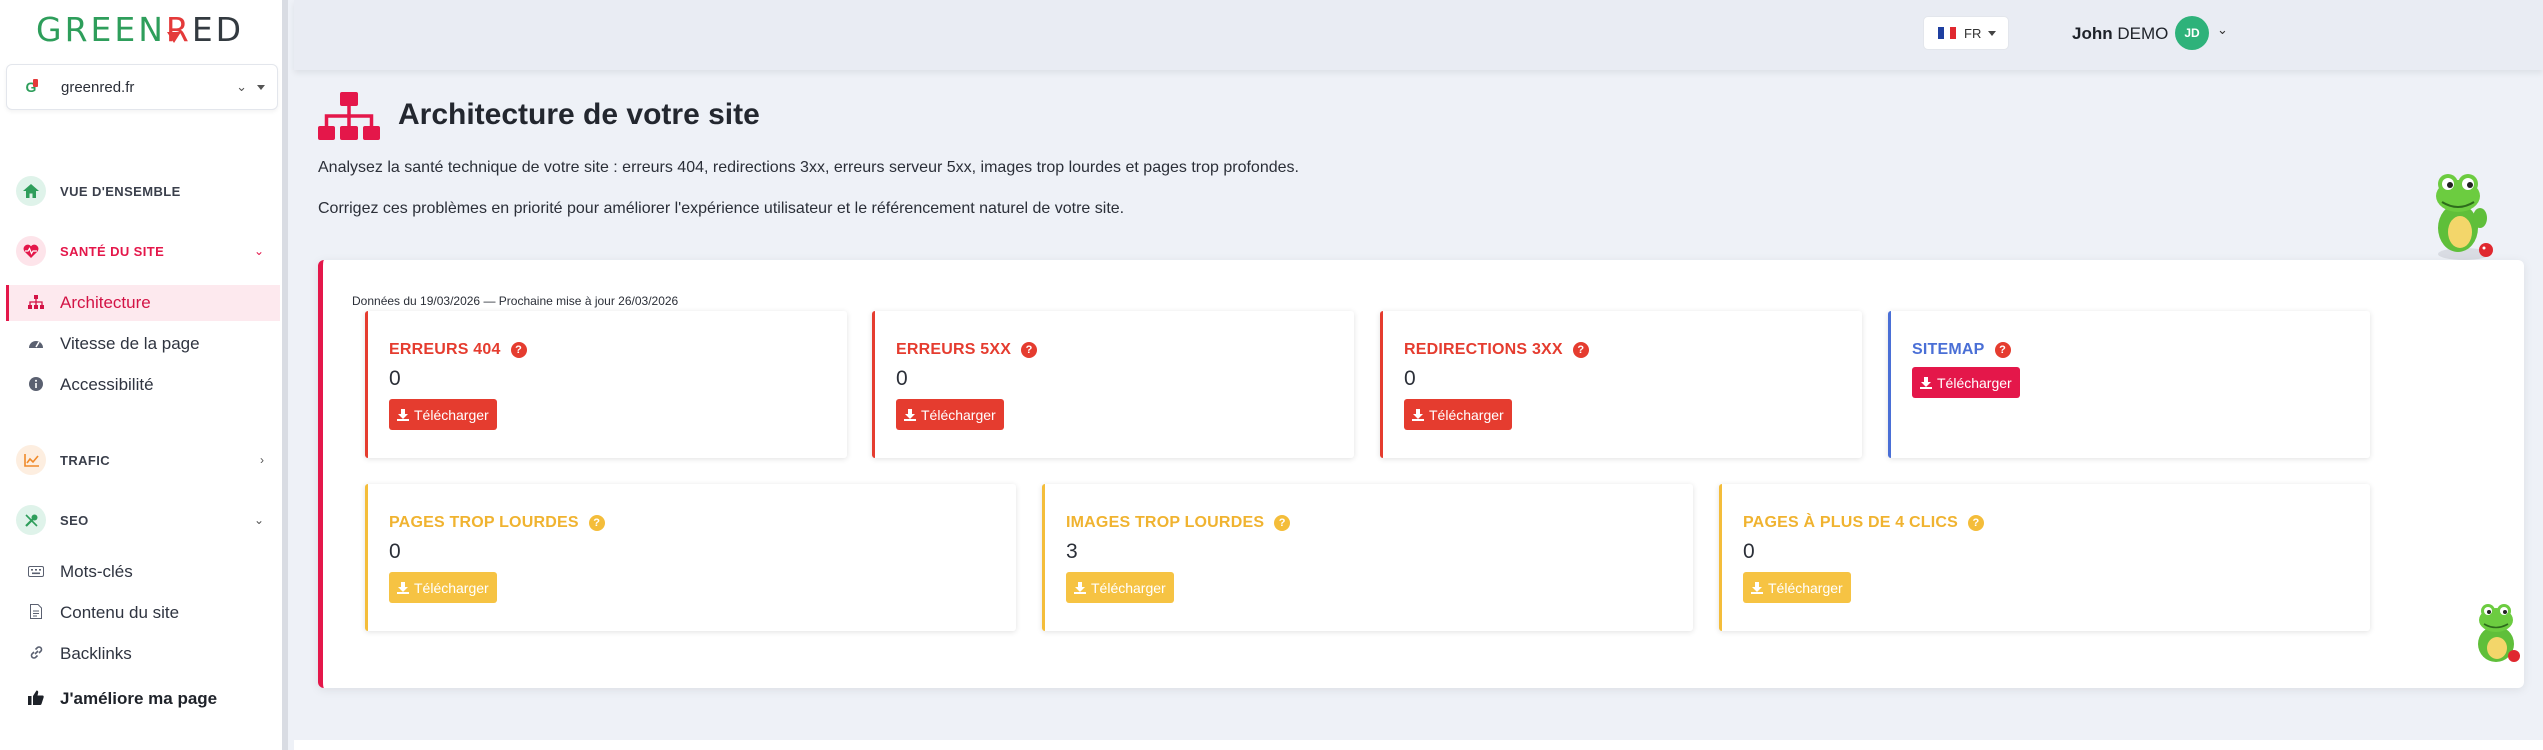 This screenshot has height=750, width=2543. I want to click on keyboard-icon, so click(36, 572).